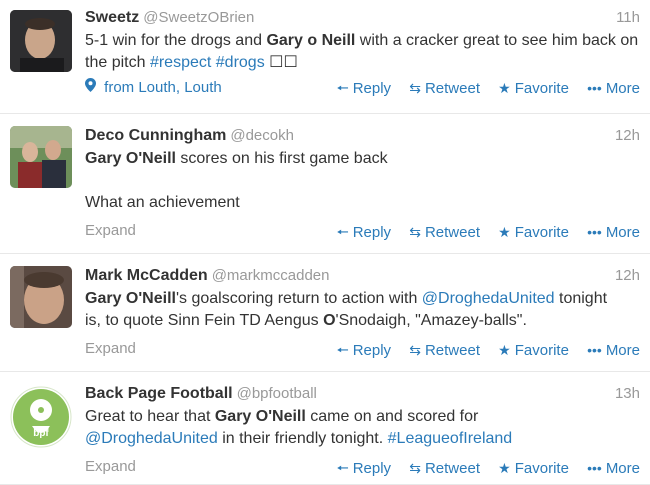 This screenshot has width=650, height=485. I want to click on hashtag-link: #drogs, so click(240, 62).